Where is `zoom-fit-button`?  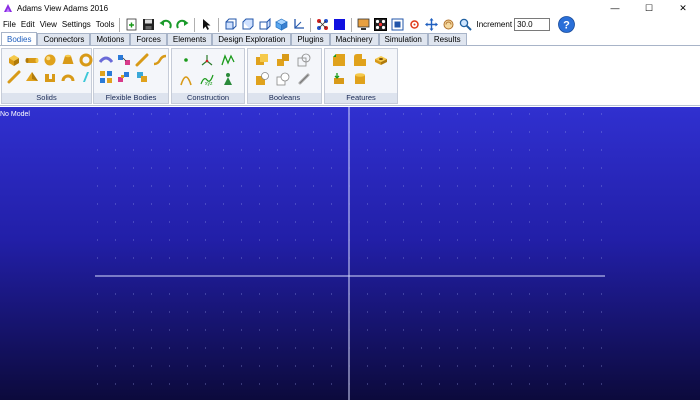 zoom-fit-button is located at coordinates (397, 24).